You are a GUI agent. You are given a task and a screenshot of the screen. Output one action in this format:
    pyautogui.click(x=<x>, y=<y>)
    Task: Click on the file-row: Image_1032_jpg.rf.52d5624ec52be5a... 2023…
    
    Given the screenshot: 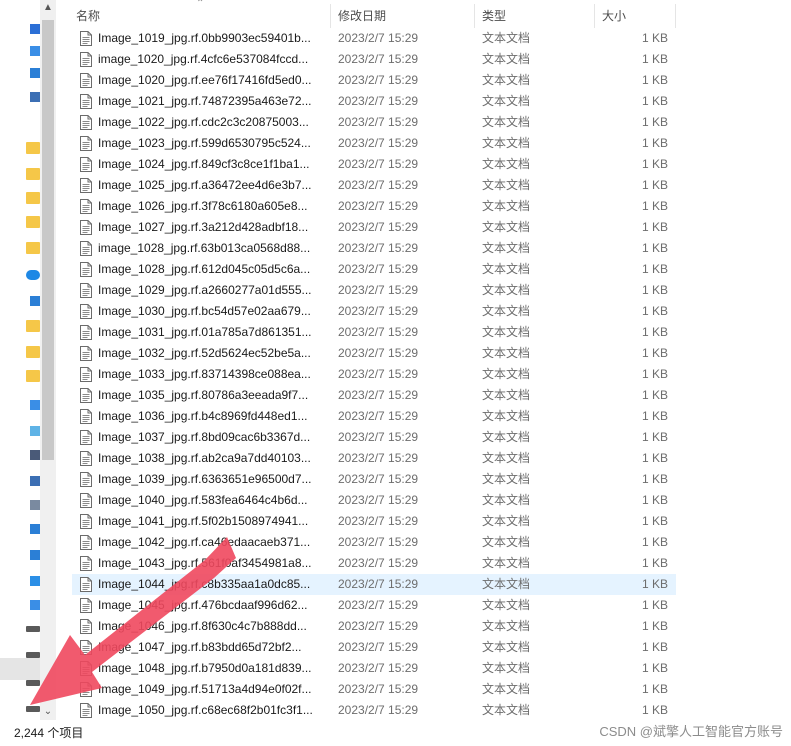 What is the action you would take?
    pyautogui.click(x=374, y=353)
    